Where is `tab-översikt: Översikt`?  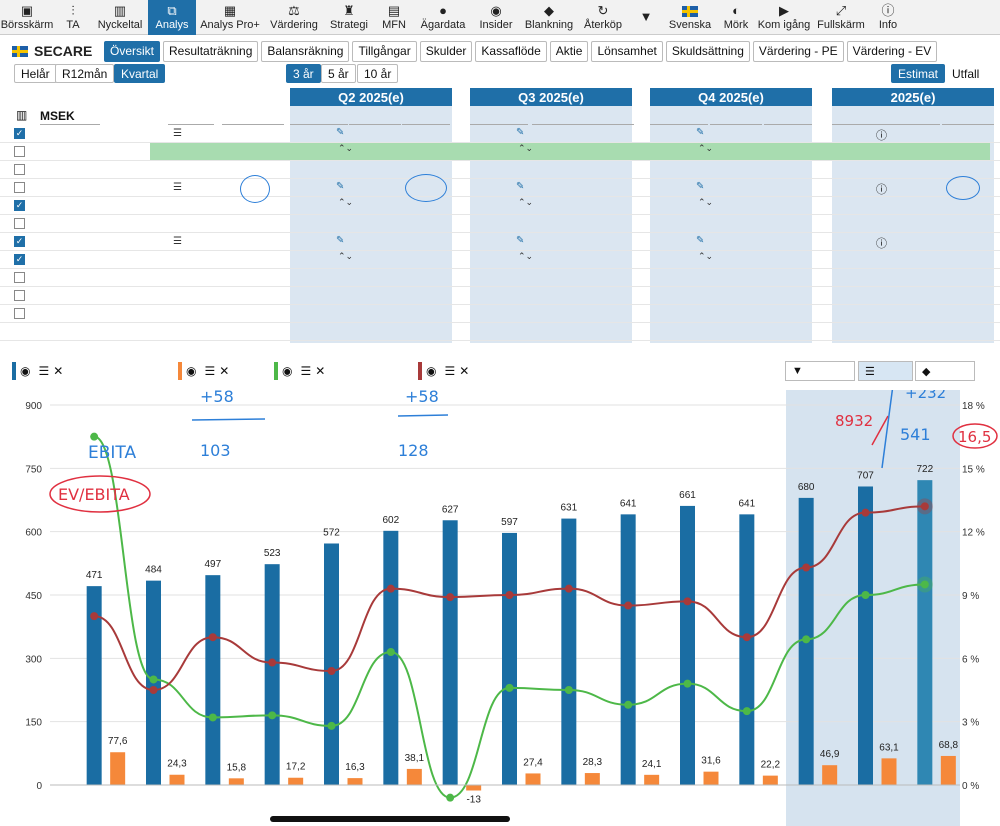 tab-översikt: Översikt is located at coordinates (132, 51).